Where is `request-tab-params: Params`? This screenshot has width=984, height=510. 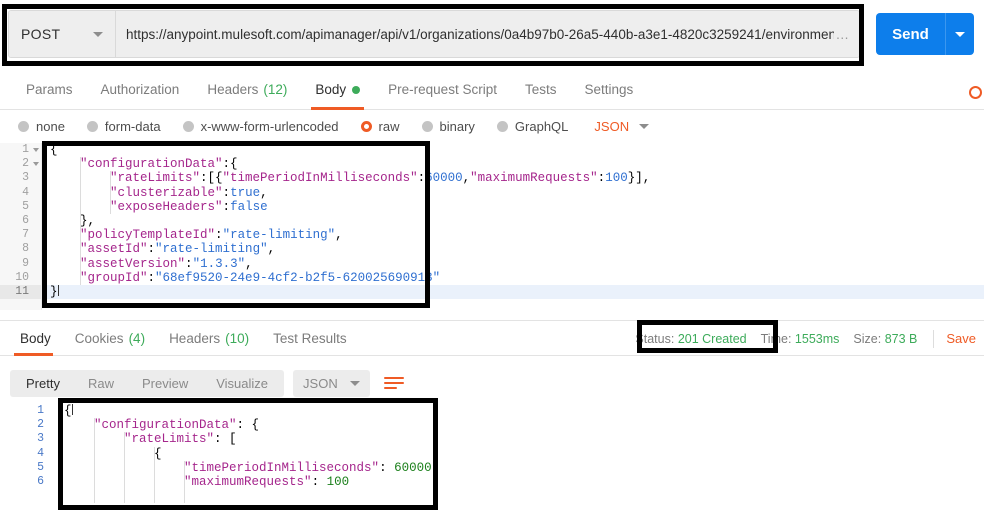 request-tab-params: Params is located at coordinates (49, 90).